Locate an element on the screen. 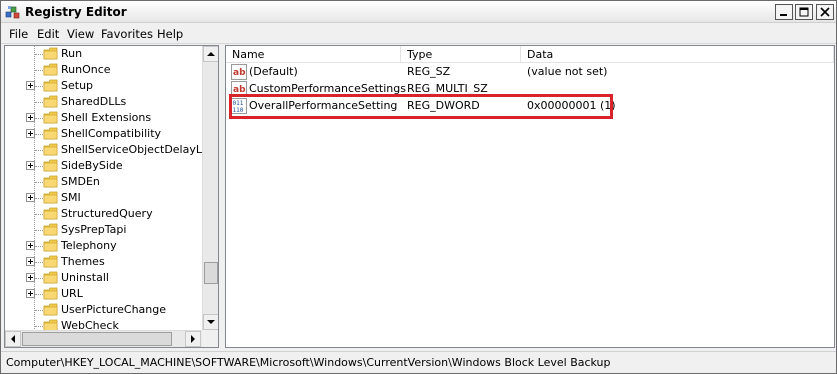  tree-item-label: Setup is located at coordinates (77, 85).